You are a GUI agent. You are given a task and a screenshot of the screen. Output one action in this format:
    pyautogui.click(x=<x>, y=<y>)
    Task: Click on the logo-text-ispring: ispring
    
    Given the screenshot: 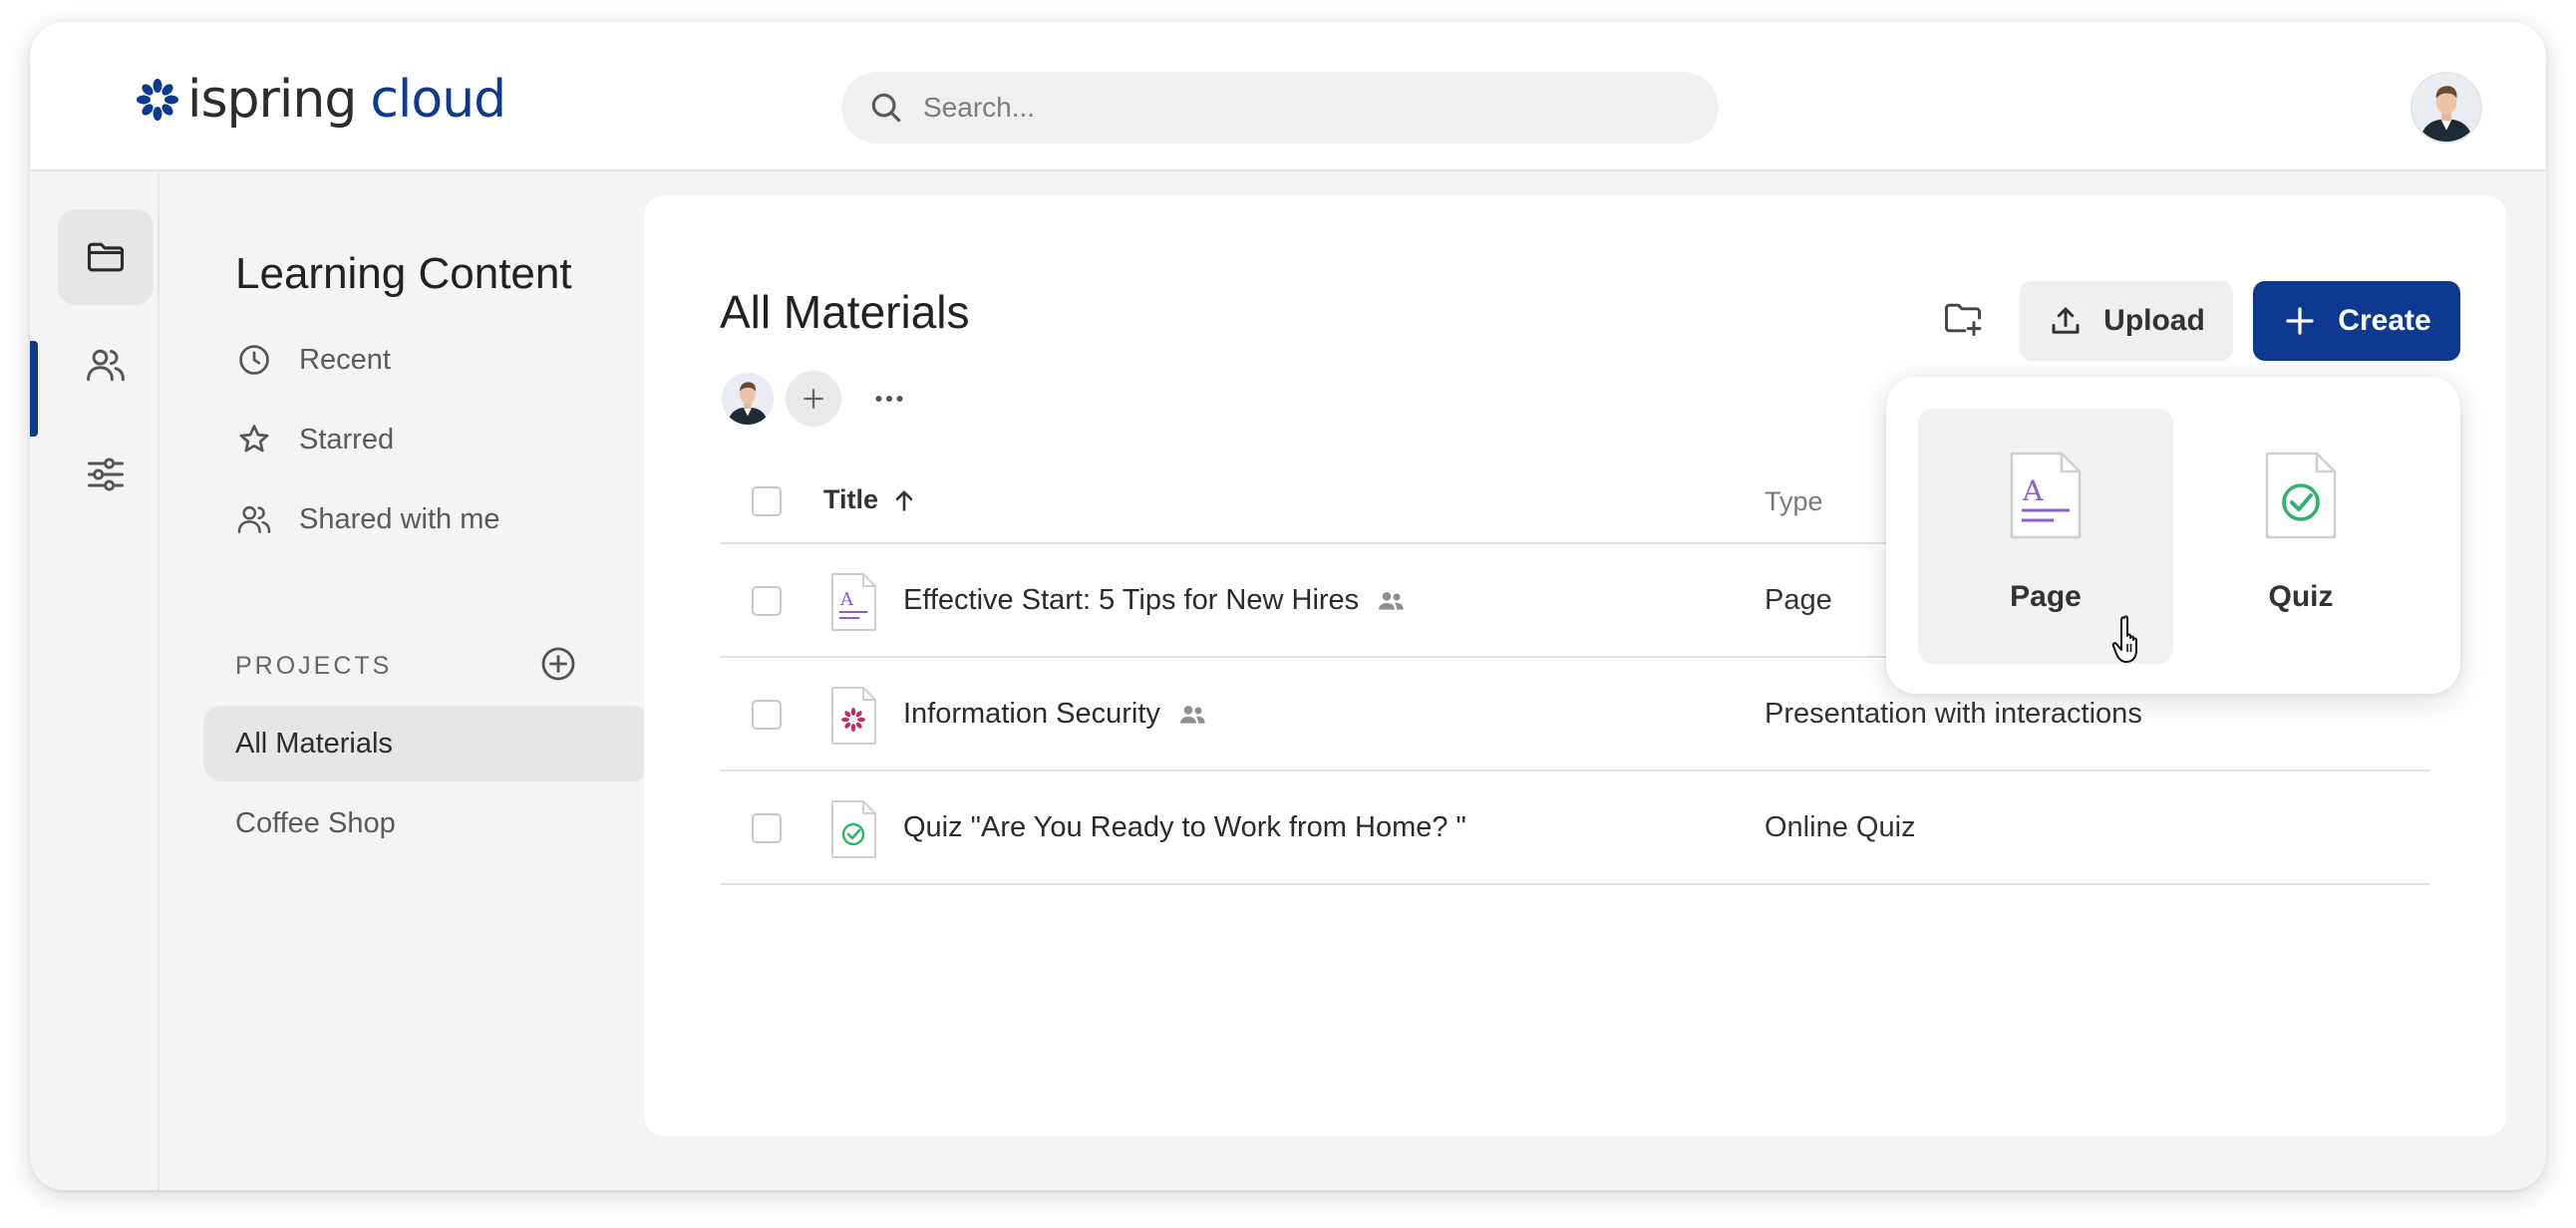 What is the action you would take?
    pyautogui.click(x=272, y=100)
    